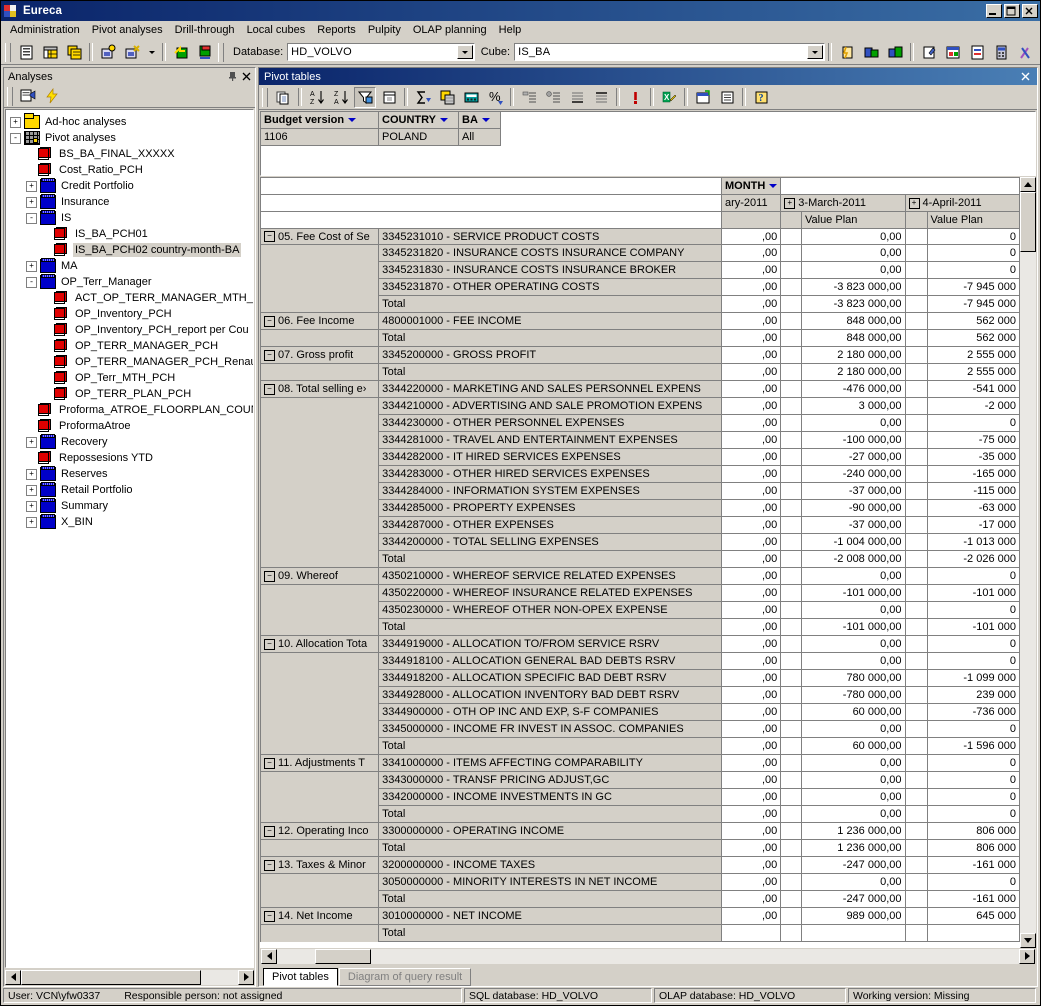  Describe the element at coordinates (853, 916) in the screenshot. I see `value-cell-month2: 989 000,00` at that location.